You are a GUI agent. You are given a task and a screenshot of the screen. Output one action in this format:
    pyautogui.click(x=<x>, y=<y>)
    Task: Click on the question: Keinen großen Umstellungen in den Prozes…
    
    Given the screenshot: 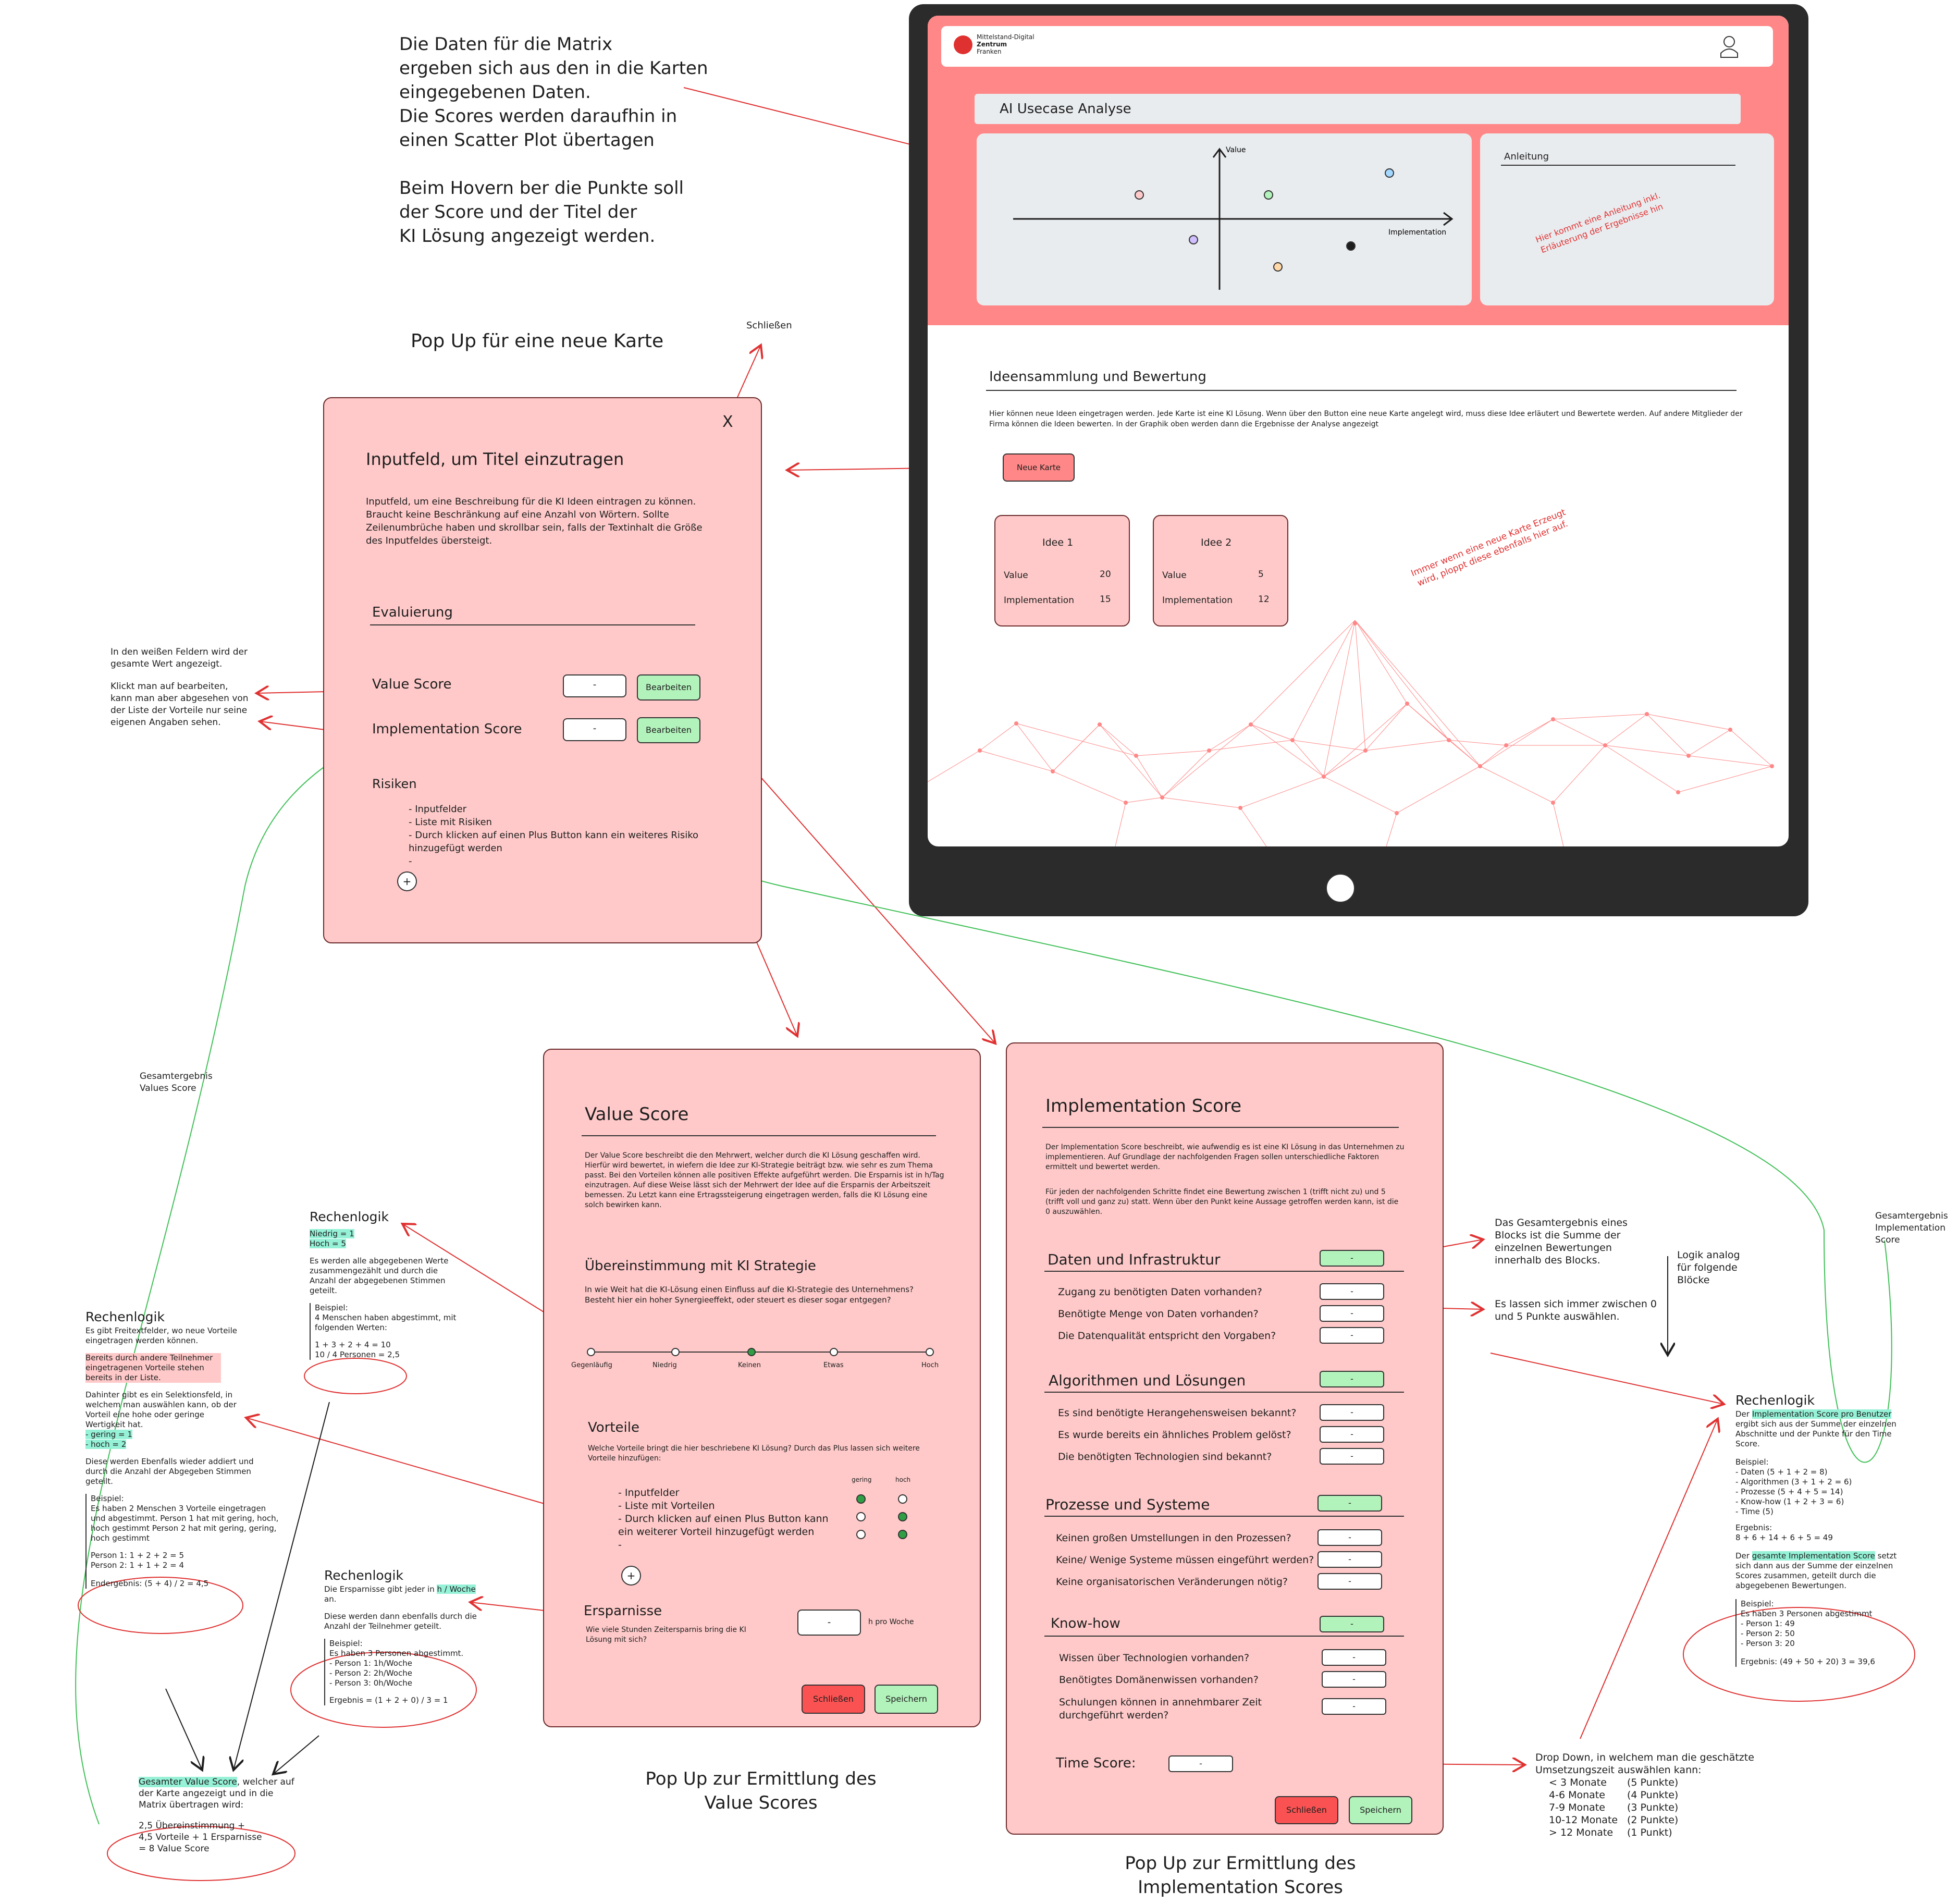 What is the action you would take?
    pyautogui.click(x=1173, y=1538)
    